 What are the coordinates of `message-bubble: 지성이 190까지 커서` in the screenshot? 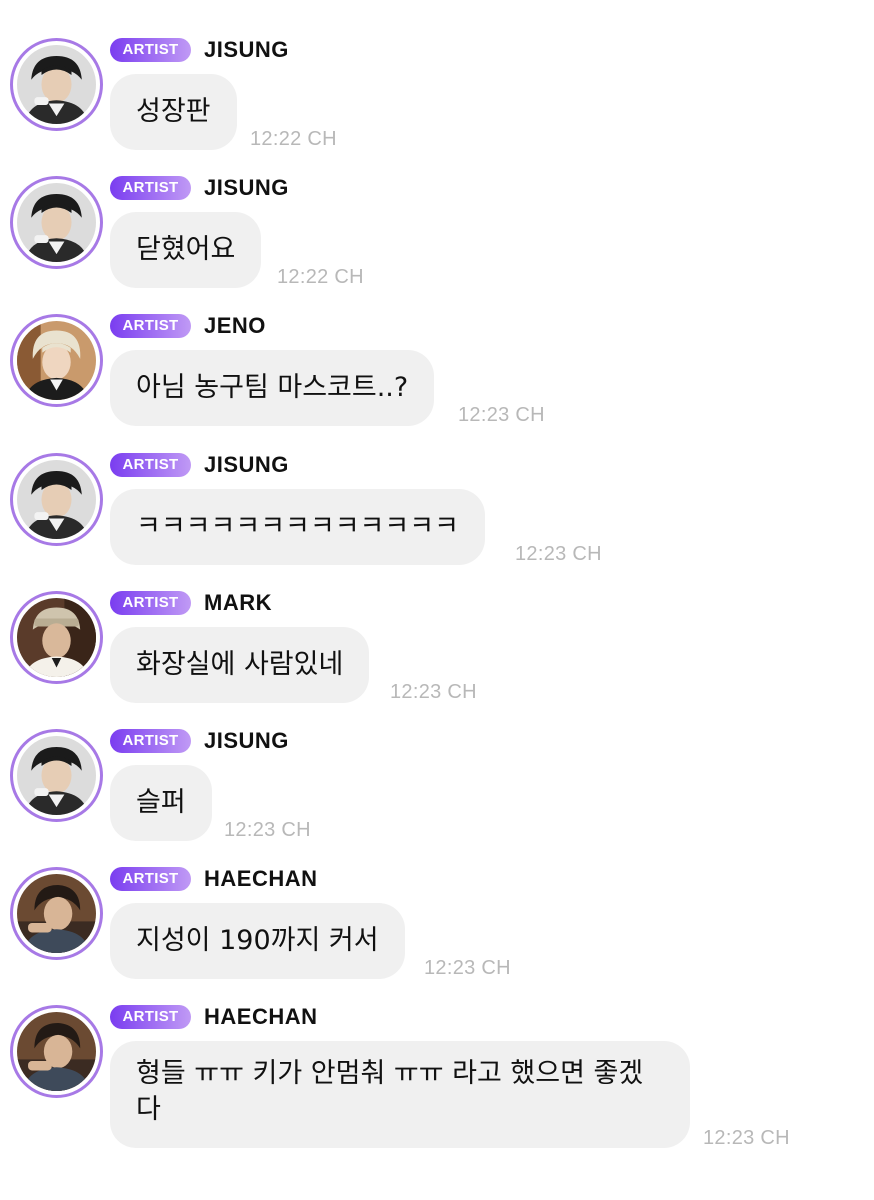 It's located at (257, 941).